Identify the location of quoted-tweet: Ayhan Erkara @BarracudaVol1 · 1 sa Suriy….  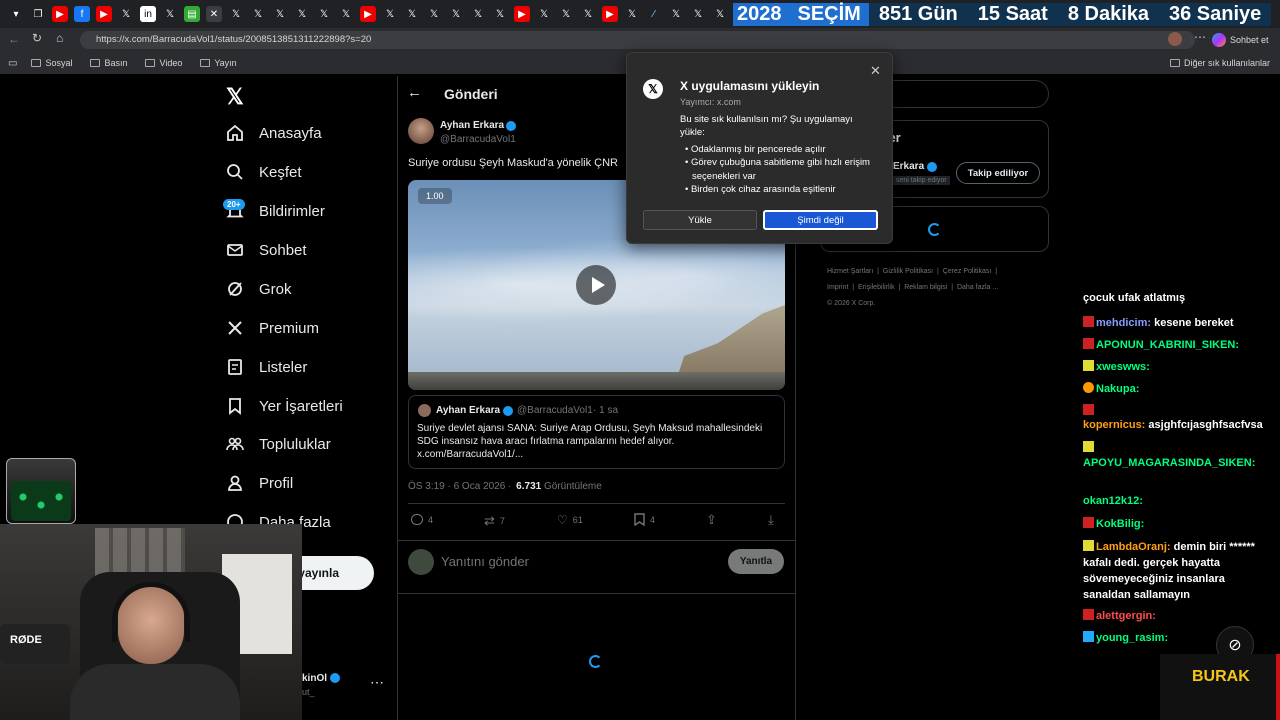
(596, 432).